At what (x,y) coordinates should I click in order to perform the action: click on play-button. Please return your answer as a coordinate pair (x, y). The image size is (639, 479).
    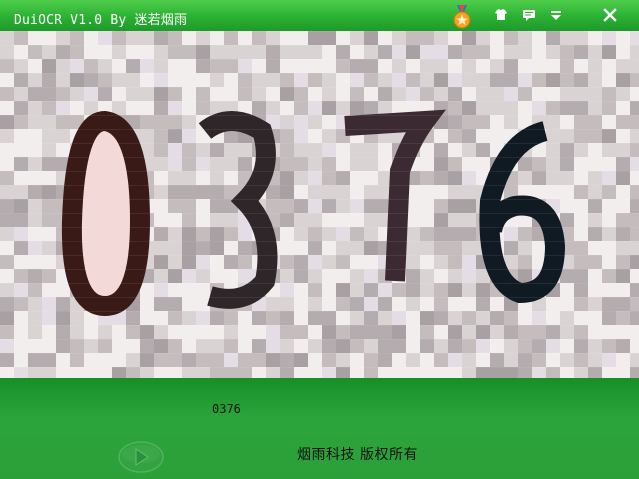
    Looking at the image, I should click on (141, 457).